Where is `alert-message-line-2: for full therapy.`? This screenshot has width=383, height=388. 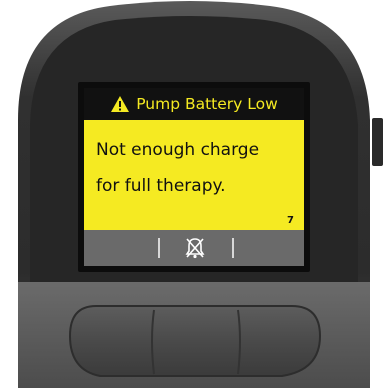
alert-message-line-2: for full therapy. is located at coordinates (161, 186).